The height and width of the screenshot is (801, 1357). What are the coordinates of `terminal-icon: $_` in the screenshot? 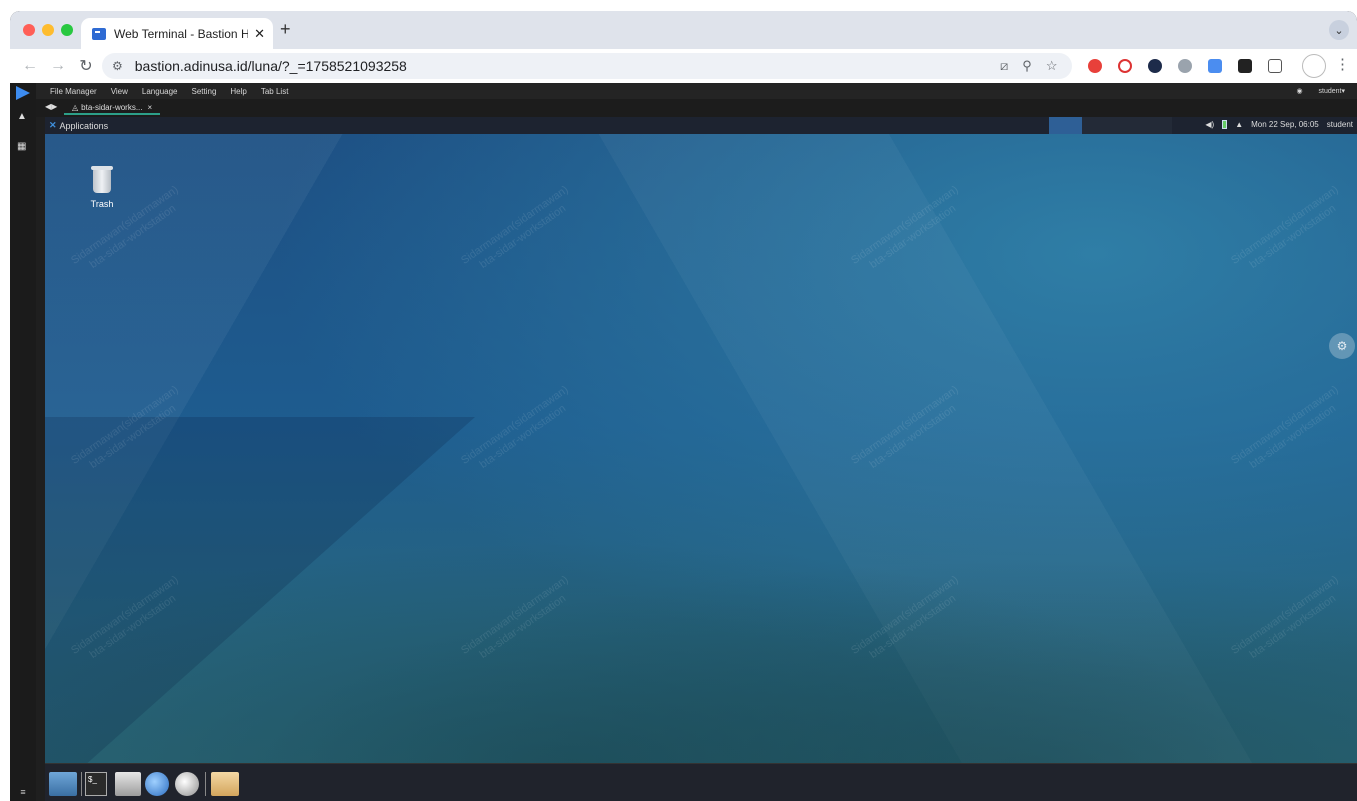 It's located at (96, 784).